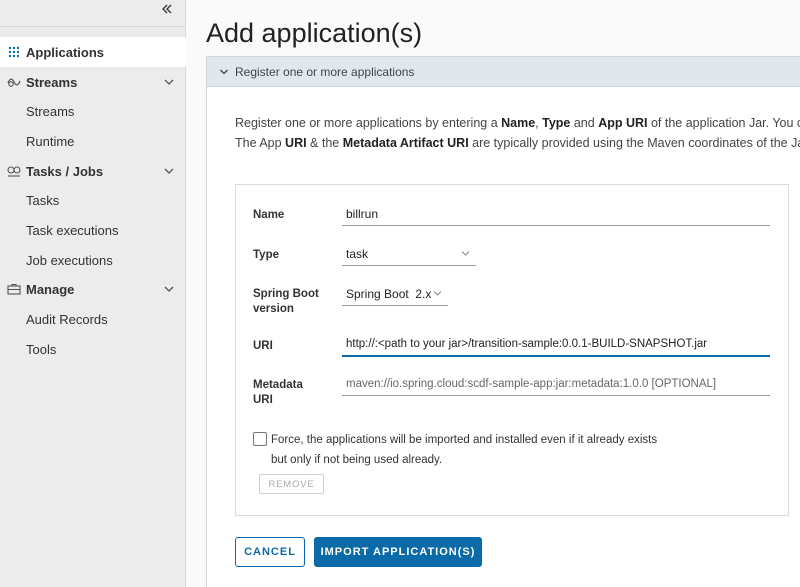 The height and width of the screenshot is (587, 800). Describe the element at coordinates (14, 52) in the screenshot. I see `grid-icon` at that location.